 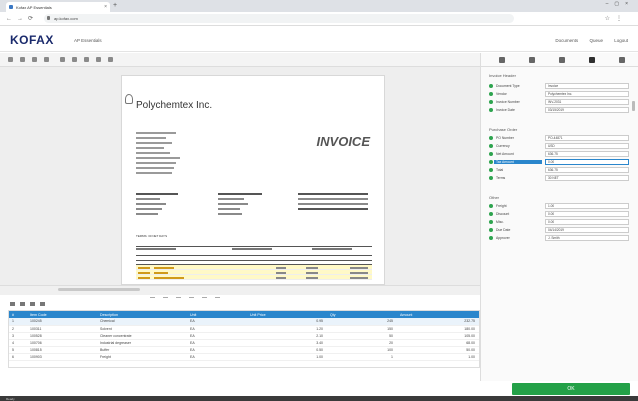 What do you see at coordinates (142, 350) in the screenshot?
I see `cell: Buffer` at bounding box center [142, 350].